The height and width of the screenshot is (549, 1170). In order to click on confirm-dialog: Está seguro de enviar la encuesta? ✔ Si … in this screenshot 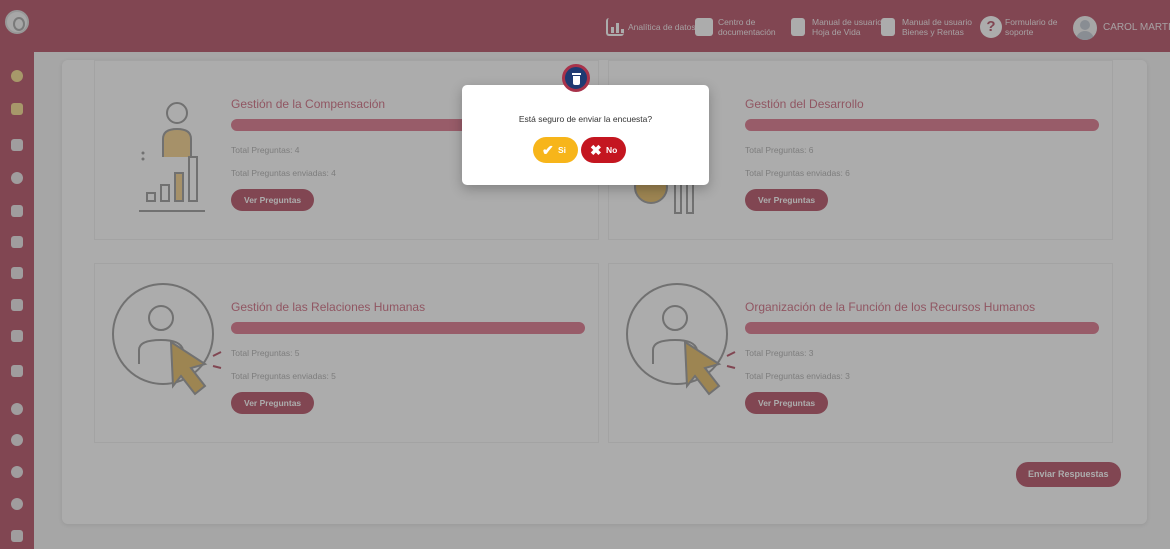, I will do `click(585, 135)`.